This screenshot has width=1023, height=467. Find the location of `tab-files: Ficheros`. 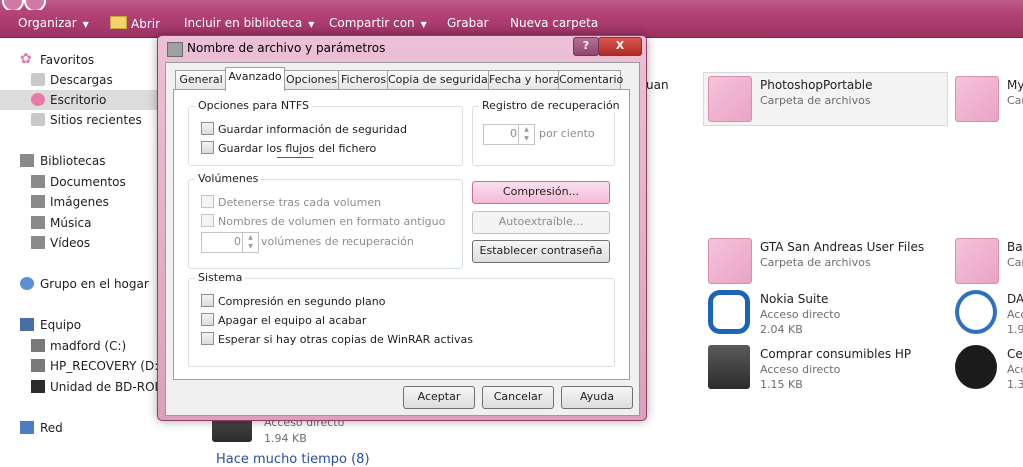

tab-files: Ficheros is located at coordinates (363, 80).